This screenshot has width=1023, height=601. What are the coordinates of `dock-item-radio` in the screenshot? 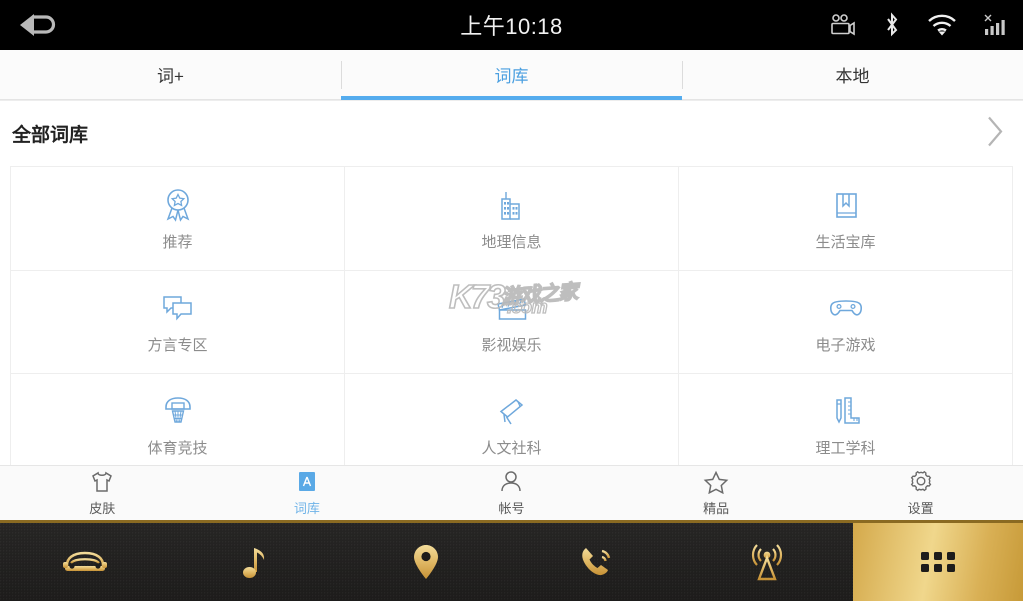 It's located at (767, 562).